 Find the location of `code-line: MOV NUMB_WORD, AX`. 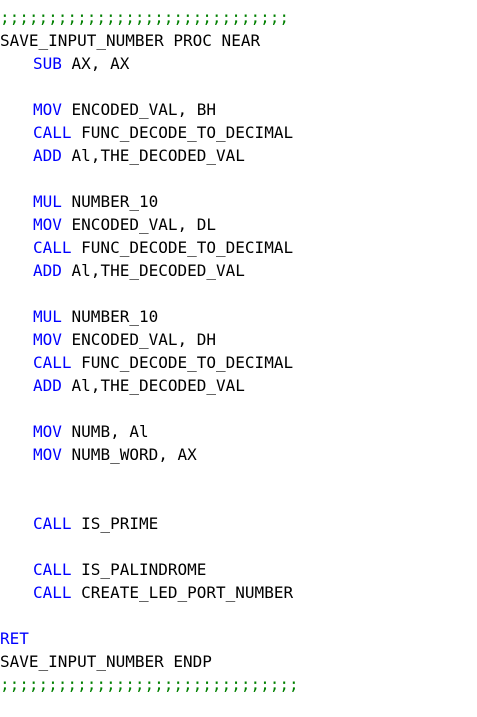

code-line: MOV NUMB_WORD, AX is located at coordinates (115, 454).